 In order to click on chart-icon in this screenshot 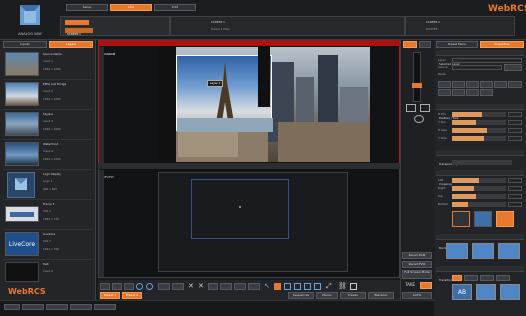, I will do `click(297, 286)`.